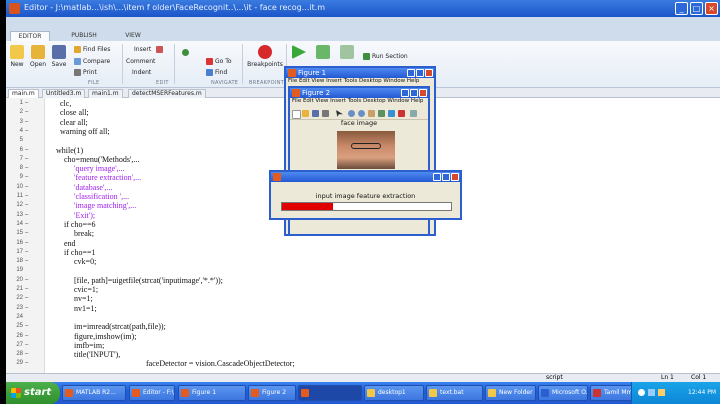 The width and height of the screenshot is (720, 404). Describe the element at coordinates (64, 93) in the screenshot. I see `file-tab: Untitled3.m` at that location.